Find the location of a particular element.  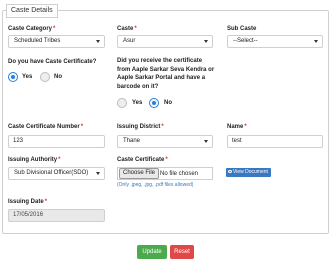

aaple-sarkar-yes-radio is located at coordinates (122, 103).